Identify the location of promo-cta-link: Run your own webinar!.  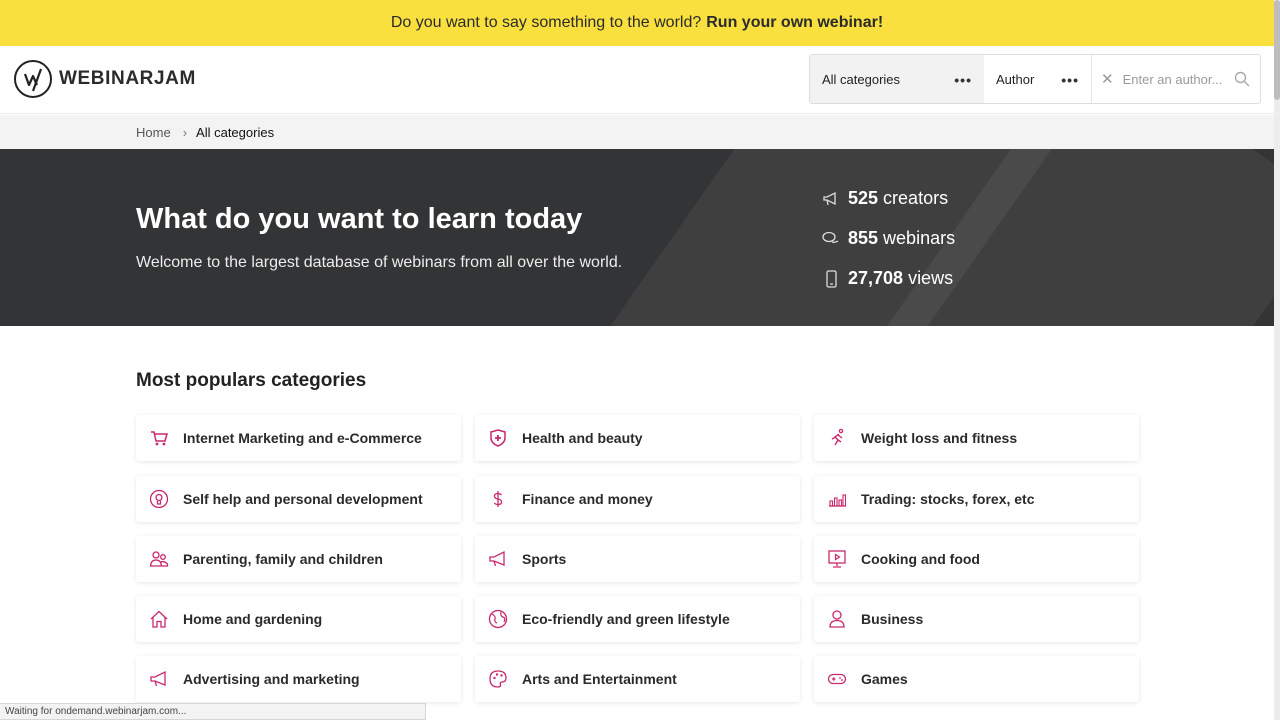
(794, 23).